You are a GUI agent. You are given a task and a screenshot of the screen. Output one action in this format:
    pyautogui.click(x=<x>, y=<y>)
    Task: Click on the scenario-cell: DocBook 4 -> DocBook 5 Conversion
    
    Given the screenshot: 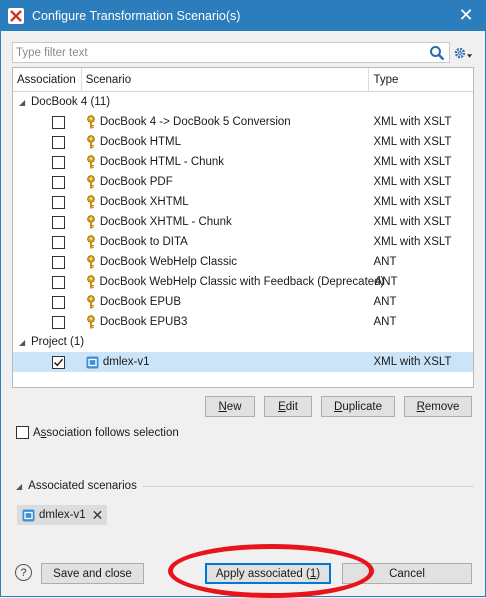 What is the action you would take?
    pyautogui.click(x=226, y=122)
    